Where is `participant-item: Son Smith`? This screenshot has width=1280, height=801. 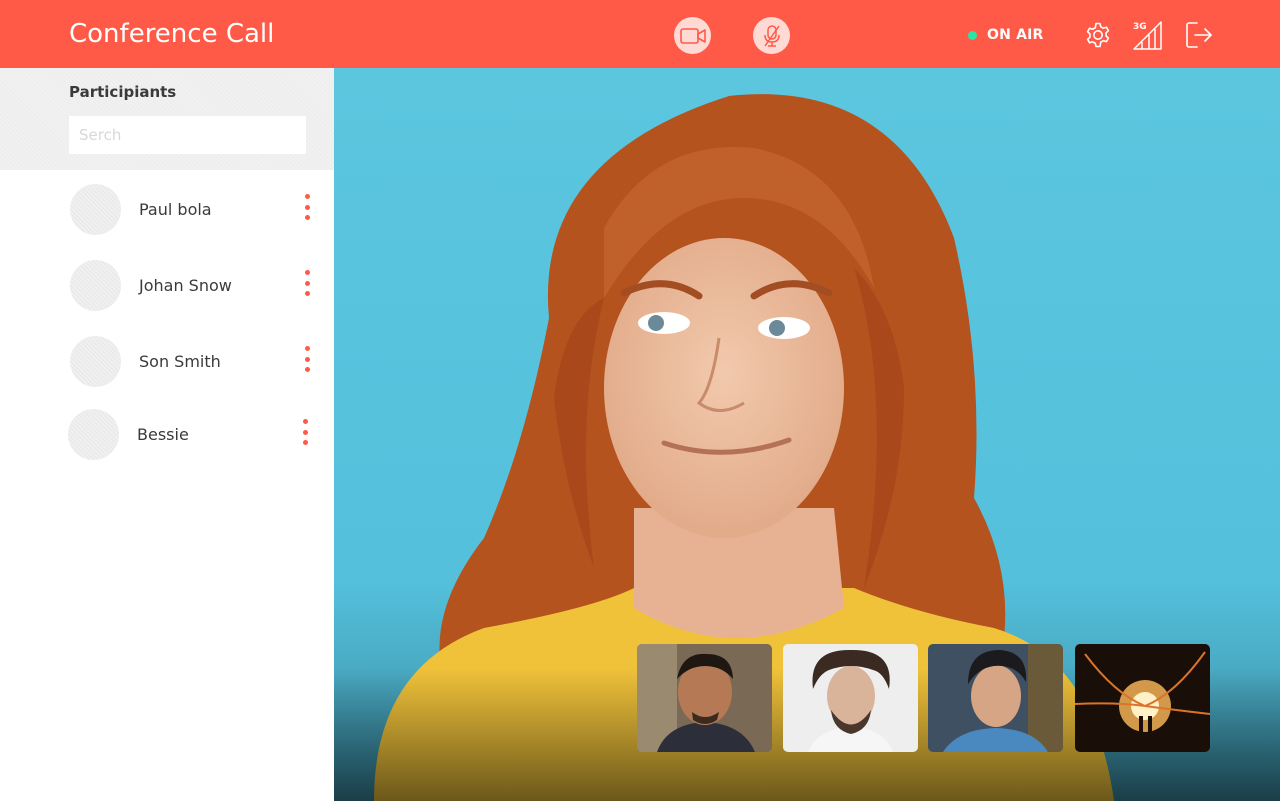
participant-item: Son Smith is located at coordinates (167, 362).